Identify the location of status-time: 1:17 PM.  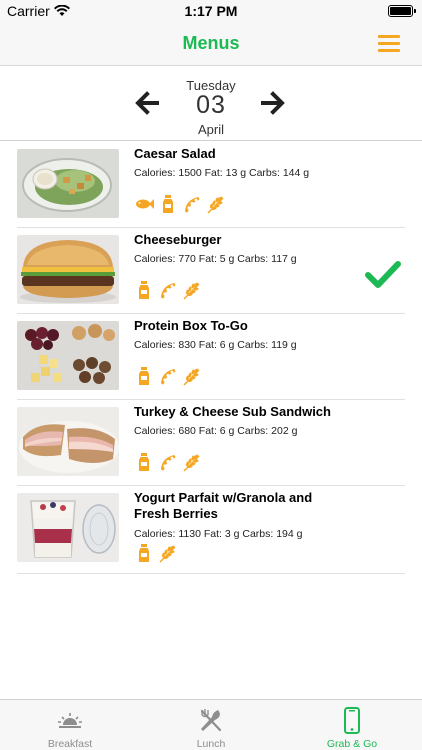
(211, 11).